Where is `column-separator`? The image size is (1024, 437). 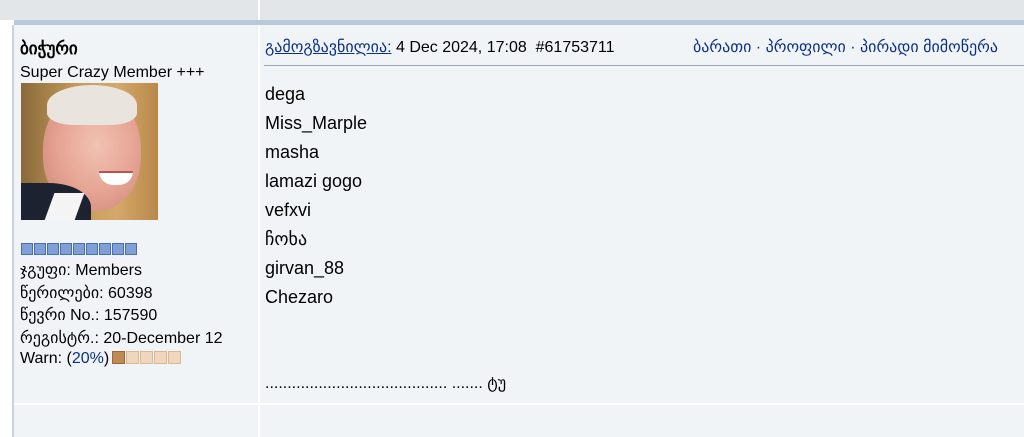
column-separator is located at coordinates (259, 10).